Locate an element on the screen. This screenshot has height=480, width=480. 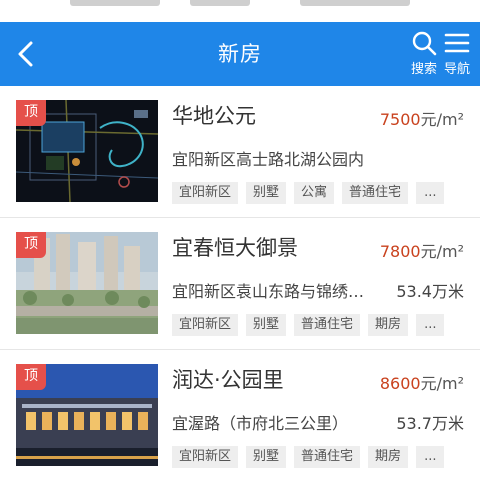
listing-total: 53.7万米 is located at coordinates (430, 423).